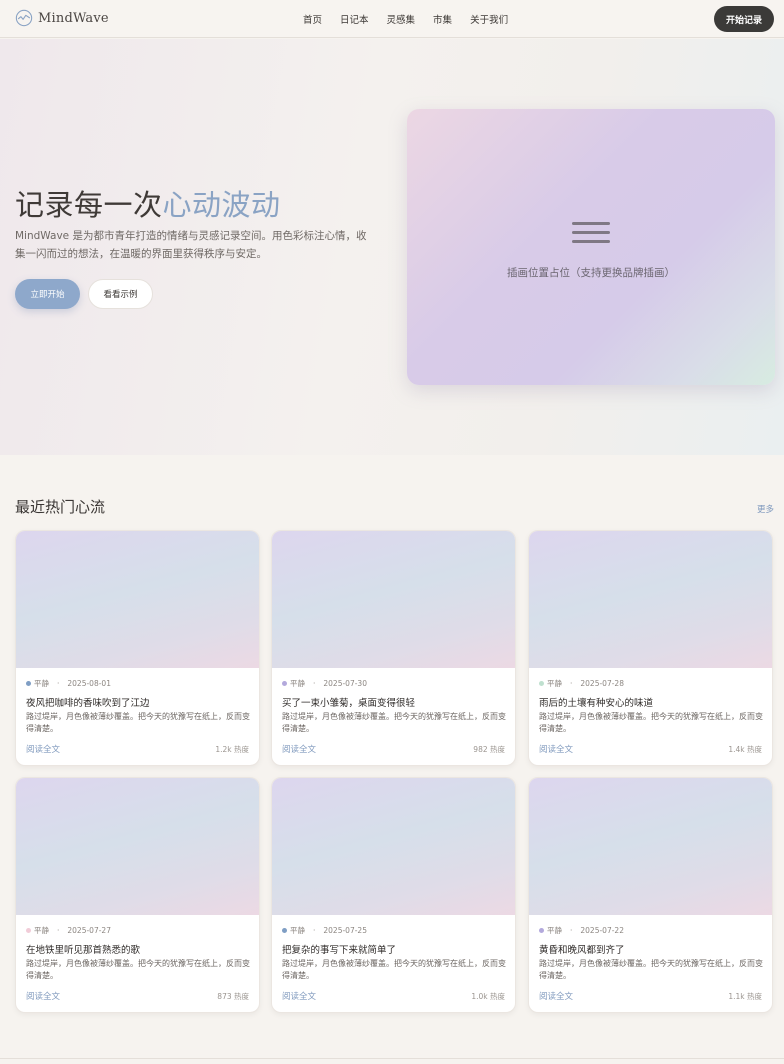 The image size is (784, 1064). I want to click on card-date: 2025-07-27, so click(89, 930).